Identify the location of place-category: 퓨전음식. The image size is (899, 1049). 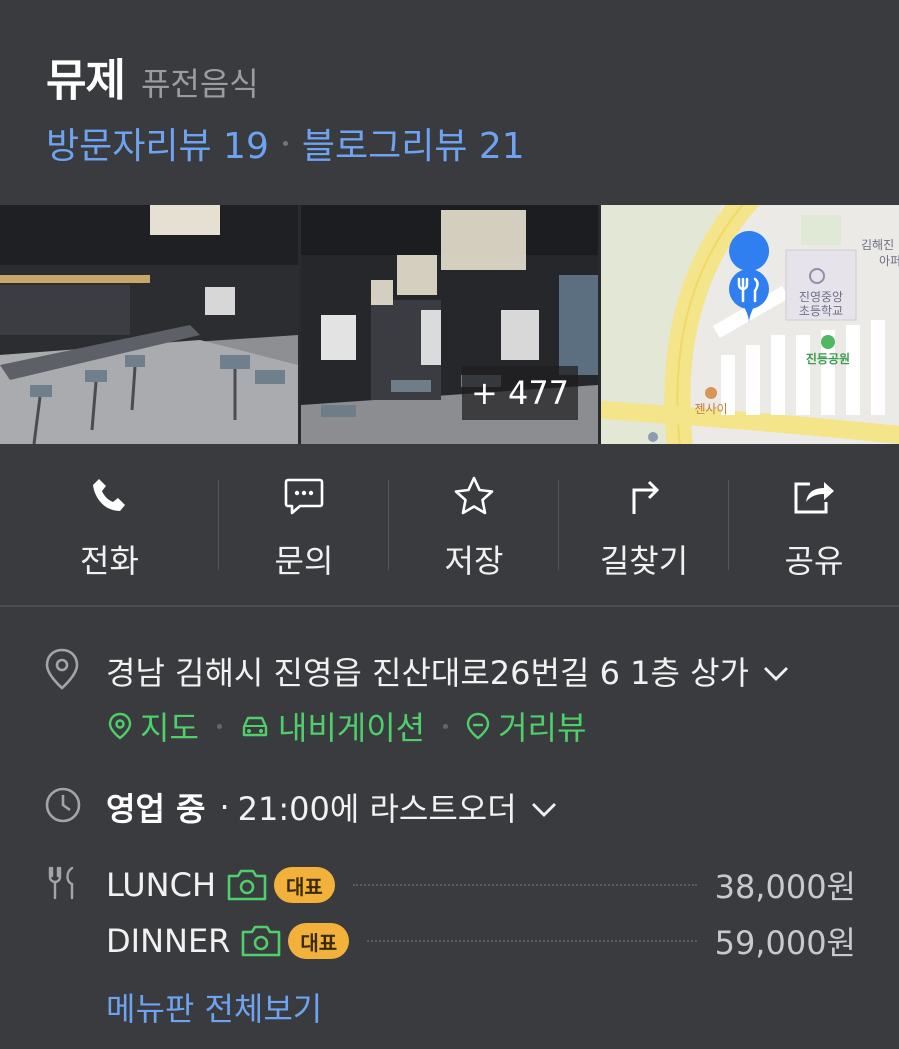
(199, 84).